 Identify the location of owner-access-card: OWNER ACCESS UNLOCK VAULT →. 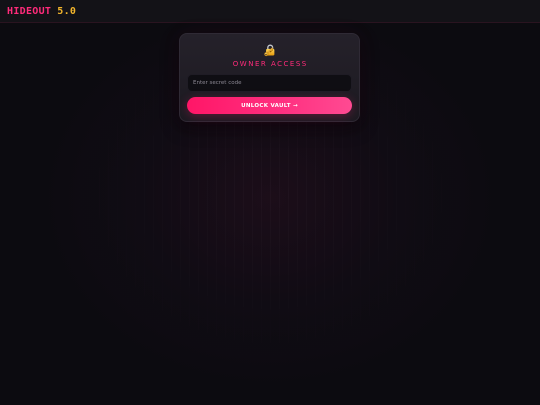
(269, 77).